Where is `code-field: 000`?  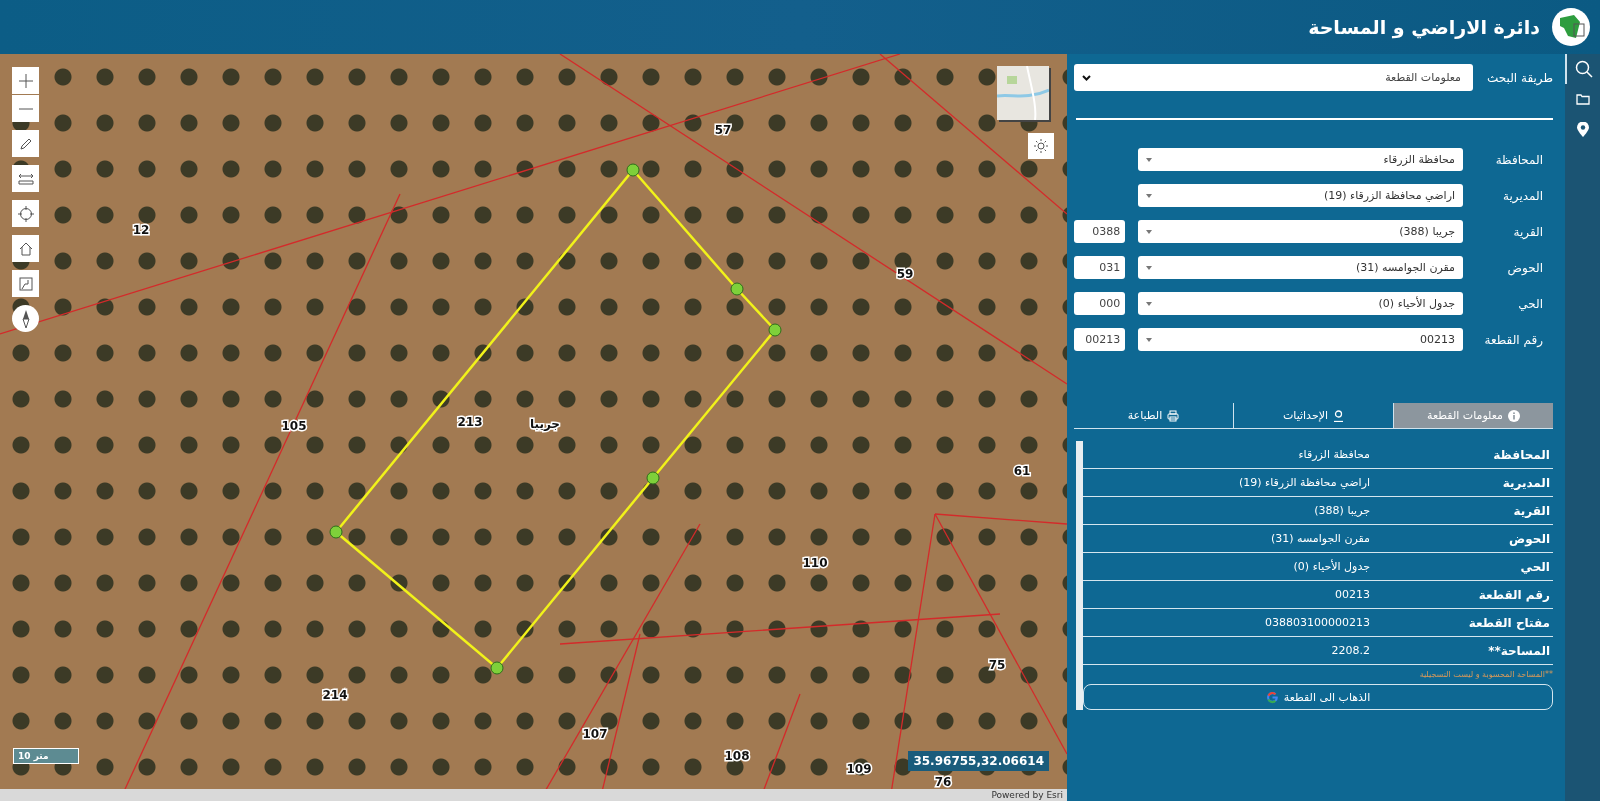
code-field: 000 is located at coordinates (1100, 303).